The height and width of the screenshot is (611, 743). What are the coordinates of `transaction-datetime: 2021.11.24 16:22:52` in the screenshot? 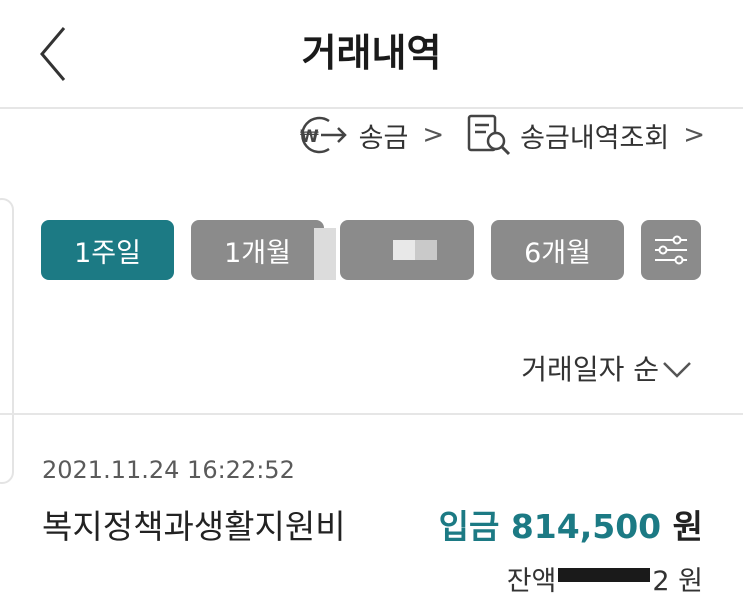 It's located at (168, 470).